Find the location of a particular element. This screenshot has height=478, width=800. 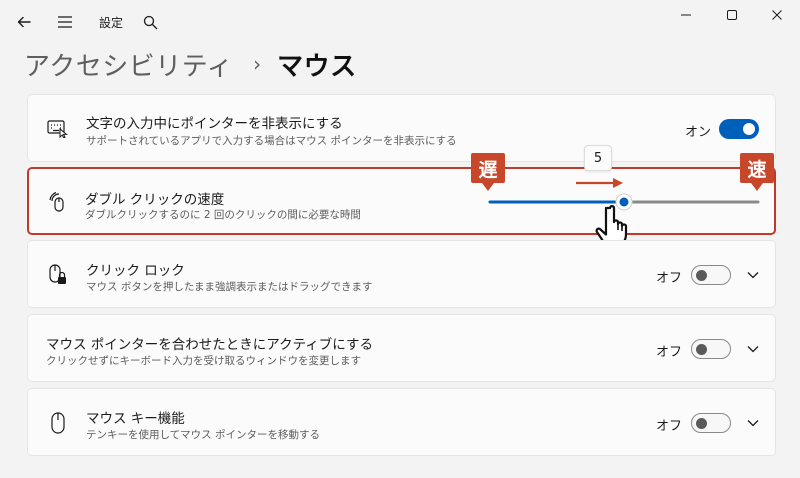

setting-title: クリック ロック is located at coordinates (135, 271).